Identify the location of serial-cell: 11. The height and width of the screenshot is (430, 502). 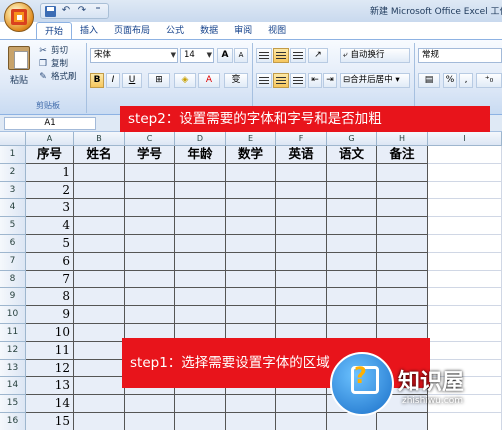
(50, 350).